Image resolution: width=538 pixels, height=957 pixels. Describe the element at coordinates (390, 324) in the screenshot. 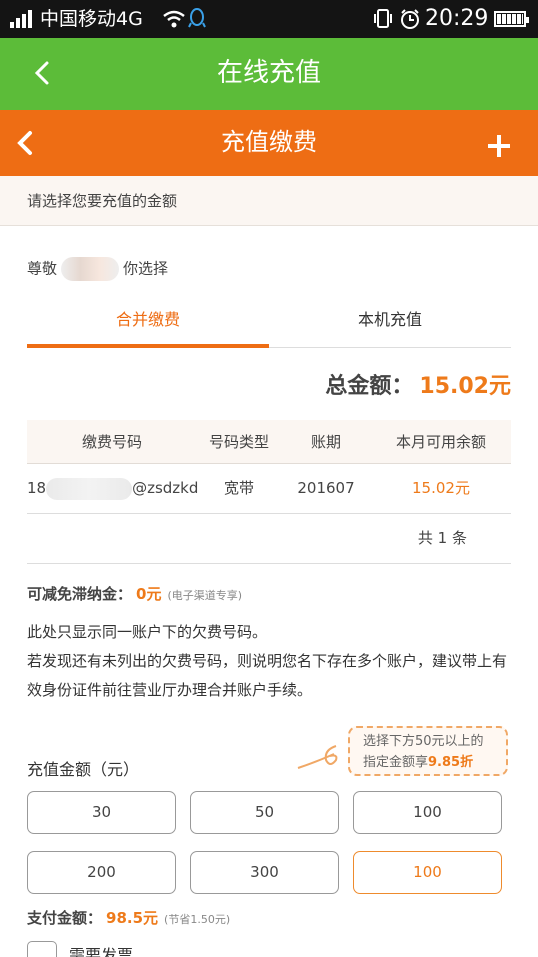

I see `tab-phone-recharge: 本机充值` at that location.